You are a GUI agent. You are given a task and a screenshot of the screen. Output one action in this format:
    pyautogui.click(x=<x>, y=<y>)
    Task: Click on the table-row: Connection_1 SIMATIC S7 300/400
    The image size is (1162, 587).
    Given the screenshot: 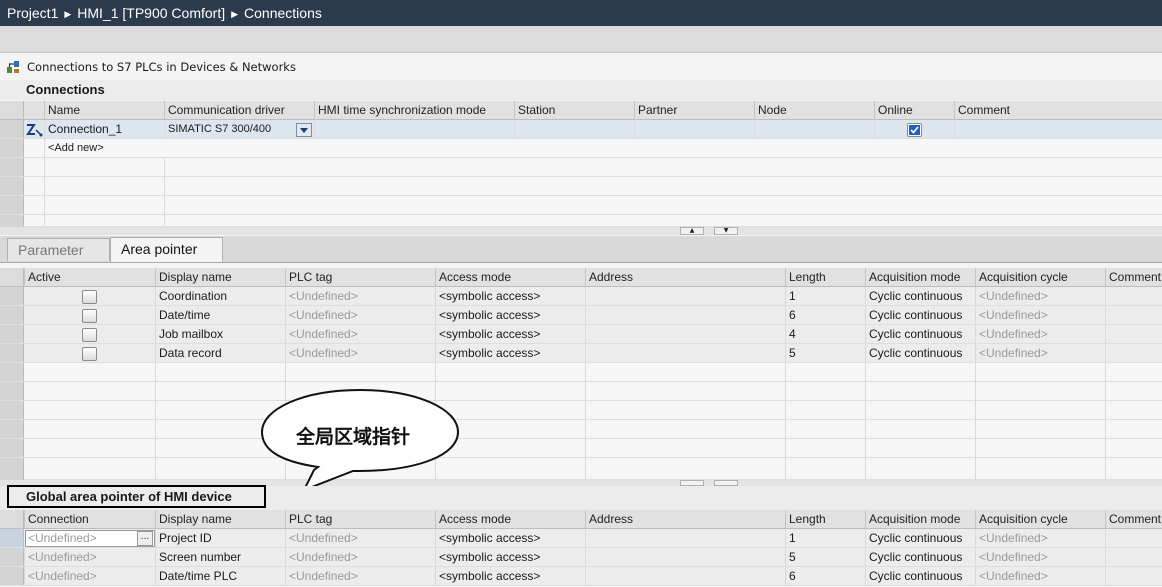 What is the action you would take?
    pyautogui.click(x=581, y=129)
    